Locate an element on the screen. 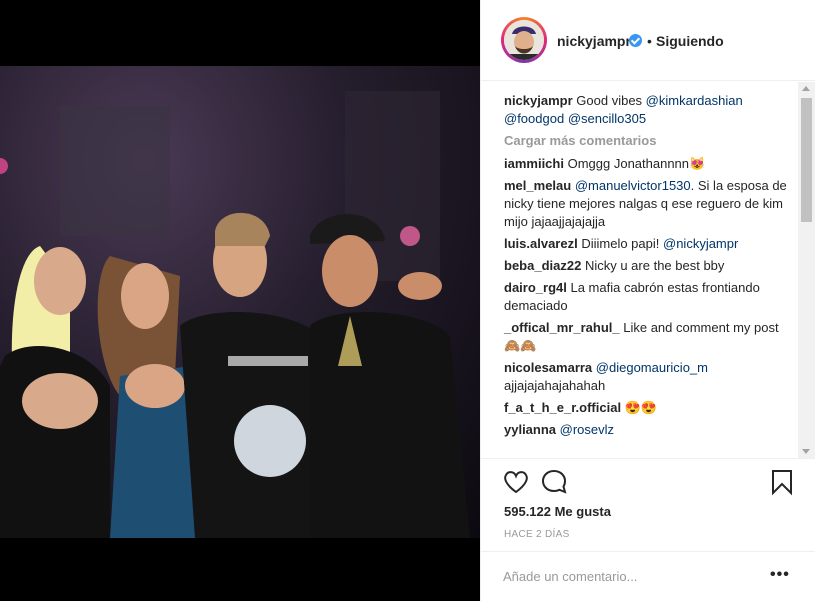  verified-badge-icon is located at coordinates (635, 40).